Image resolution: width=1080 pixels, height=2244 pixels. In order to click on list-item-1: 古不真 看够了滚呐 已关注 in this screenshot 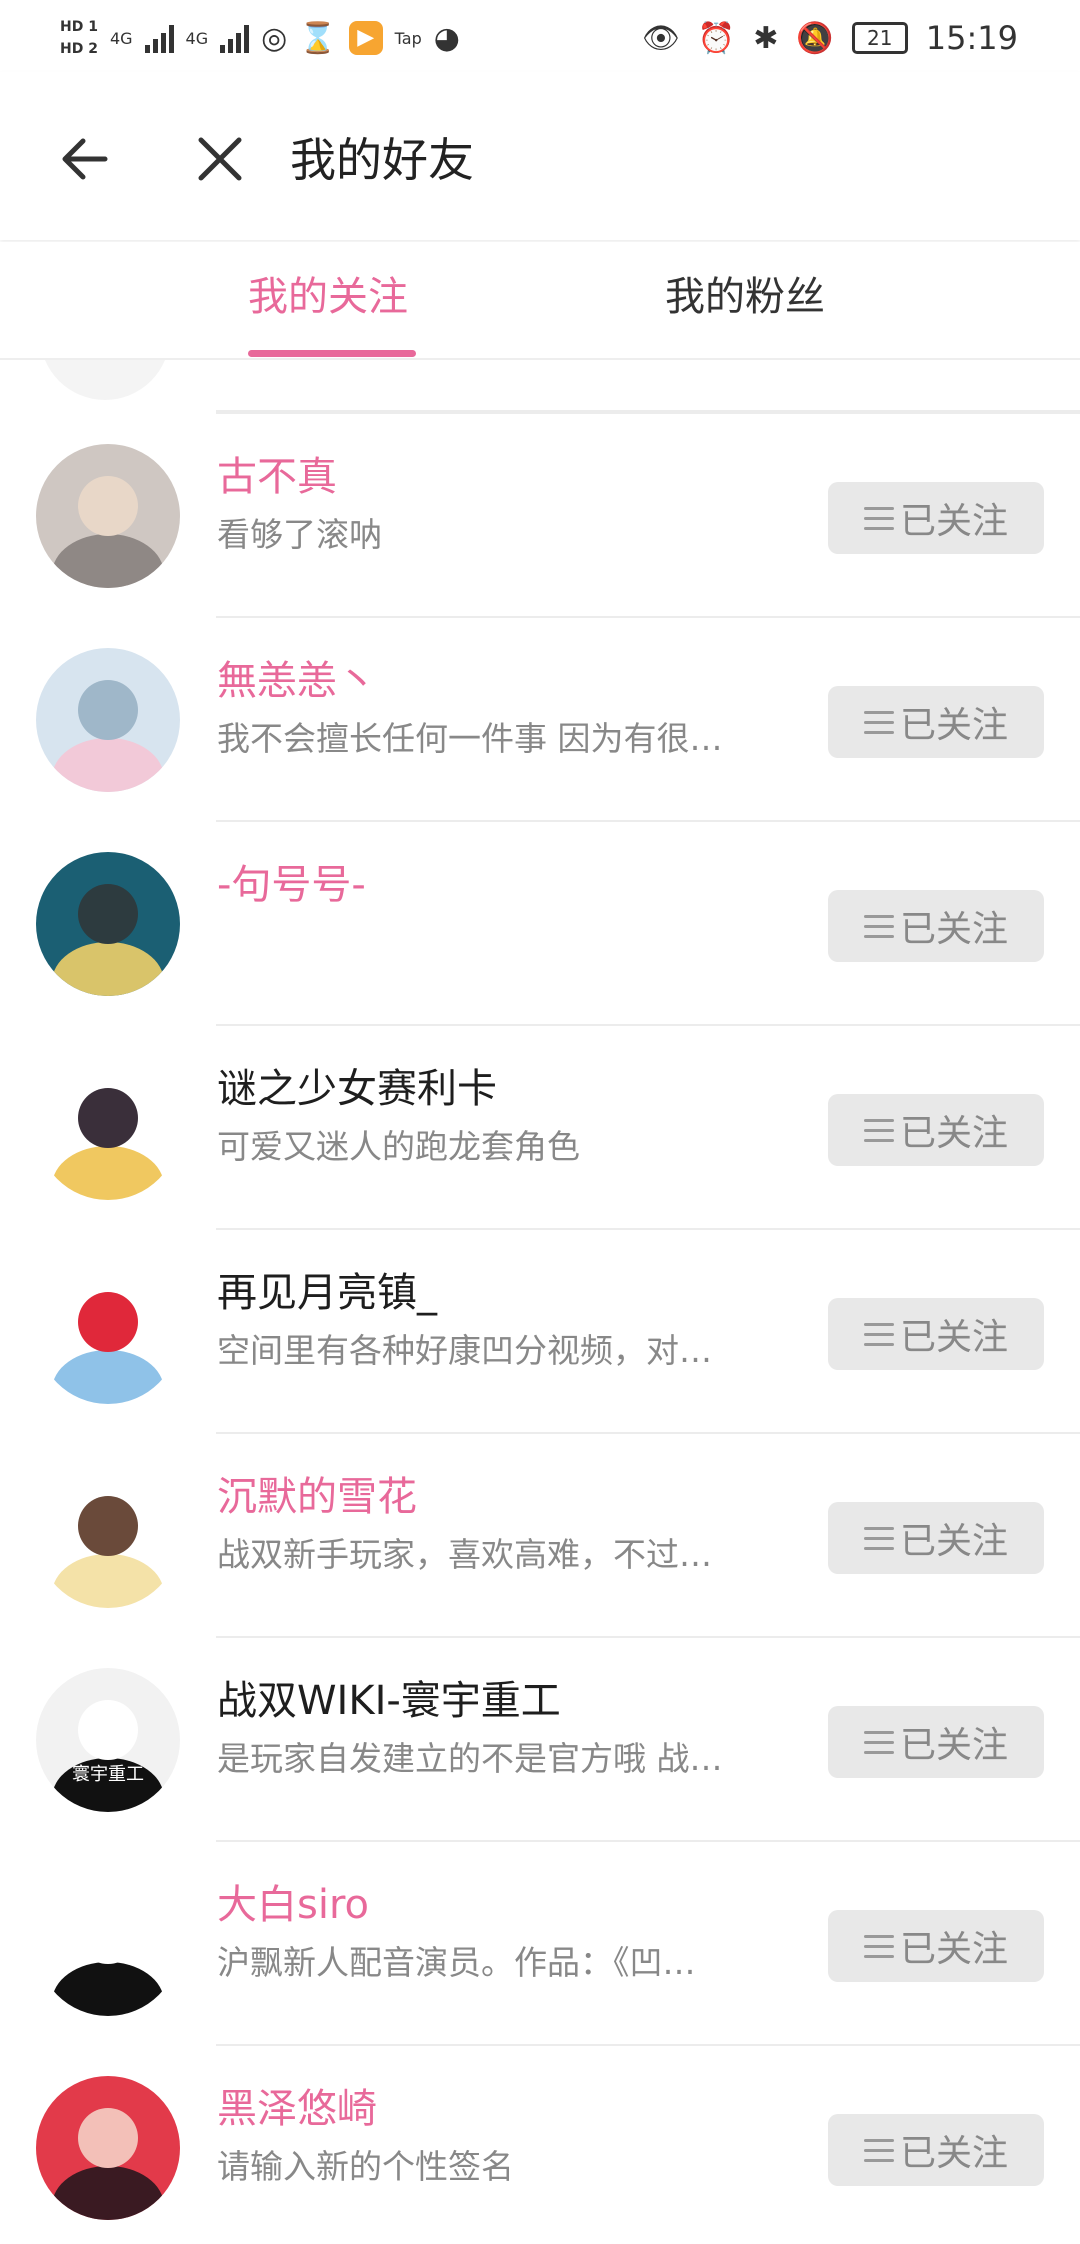, I will do `click(540, 514)`.